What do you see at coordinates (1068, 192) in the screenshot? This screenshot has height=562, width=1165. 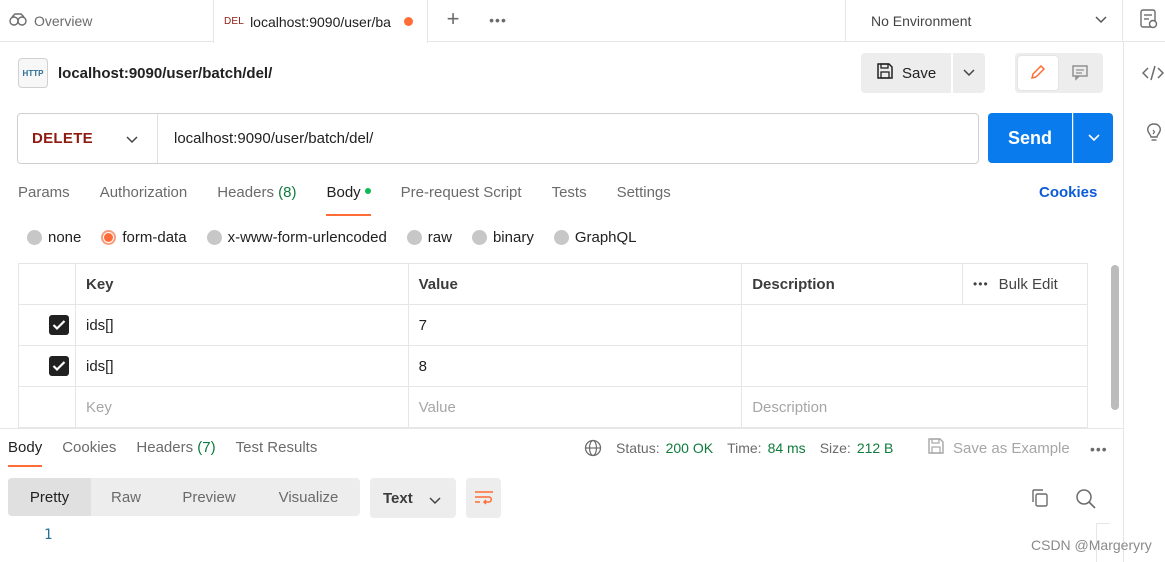 I see `cookies-link: Cookies` at bounding box center [1068, 192].